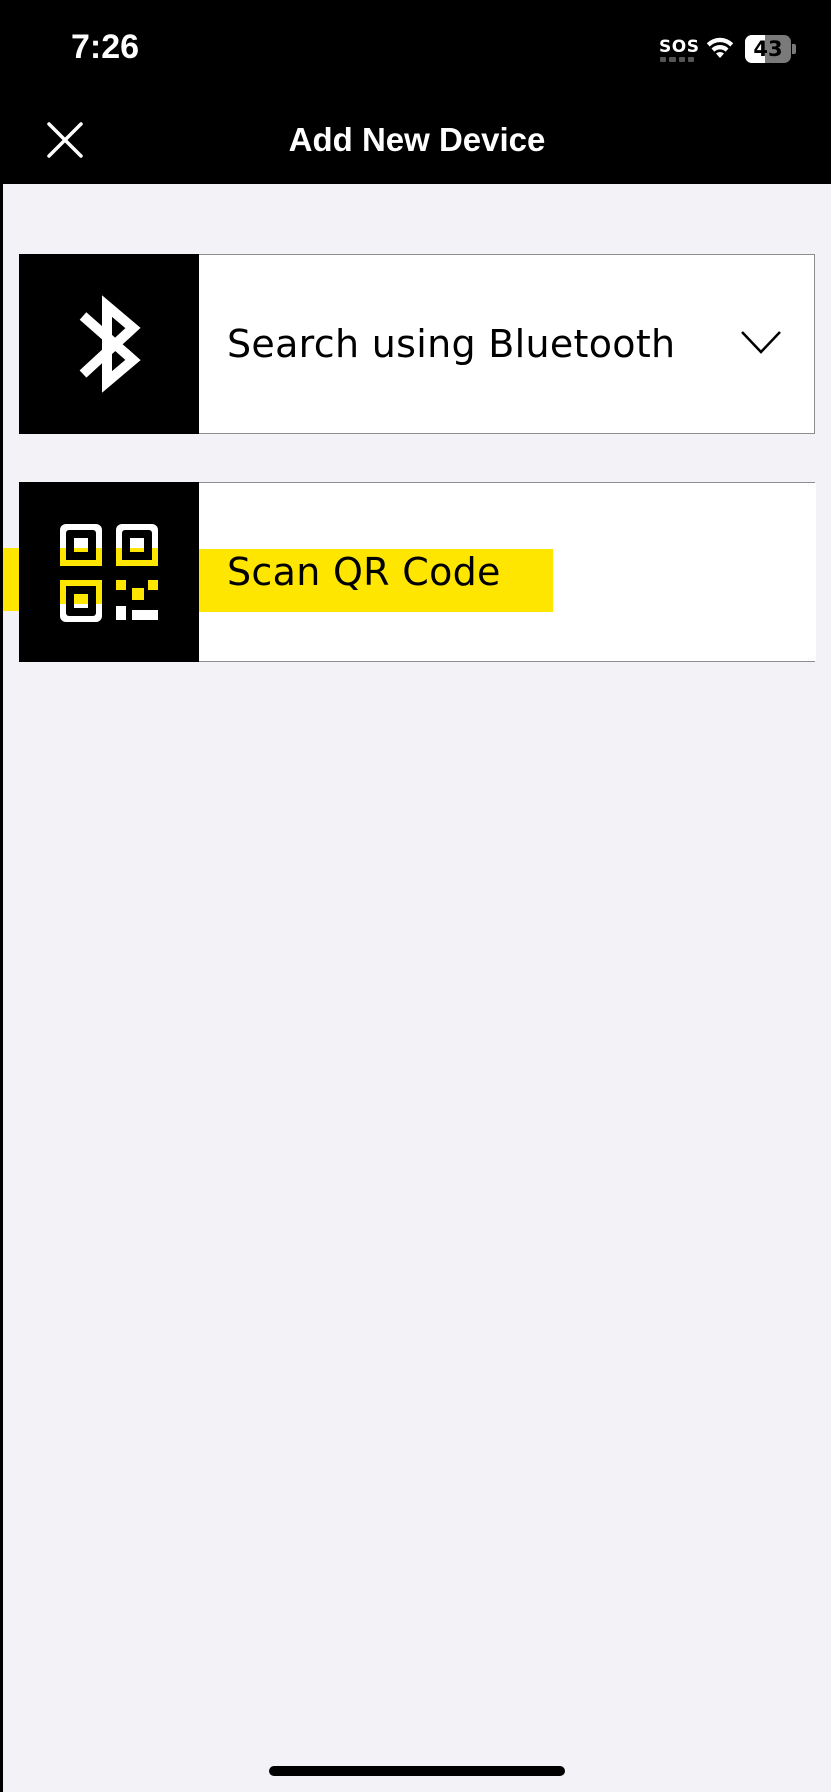 Image resolution: width=831 pixels, height=1792 pixels. Describe the element at coordinates (720, 47) in the screenshot. I see `wifi-icon` at that location.